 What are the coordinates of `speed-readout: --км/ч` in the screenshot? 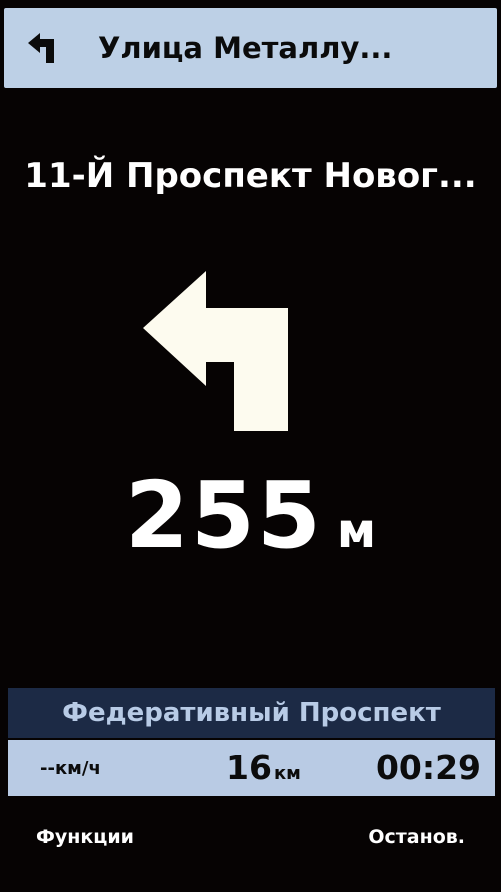 It's located at (70, 768).